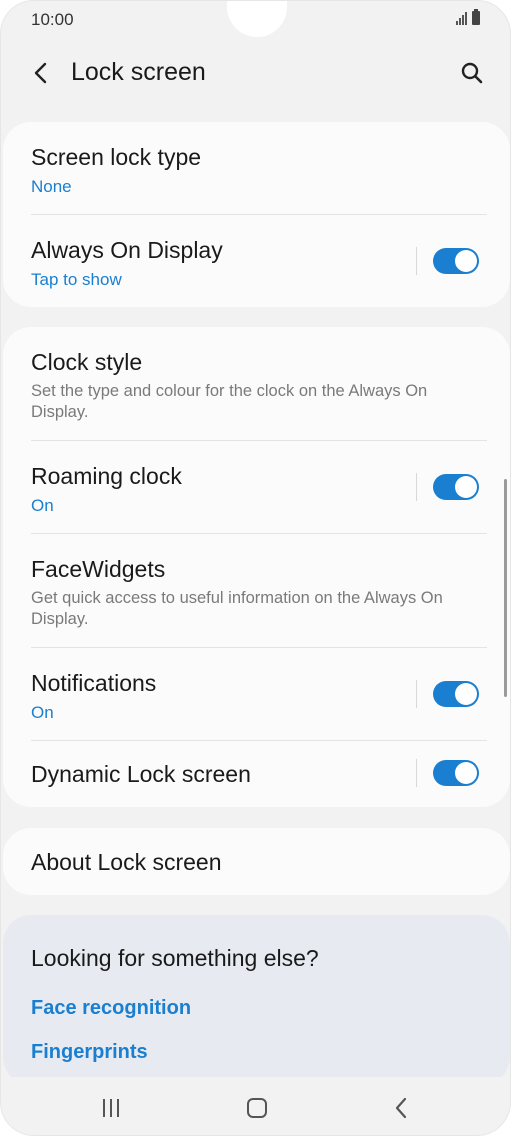 This screenshot has width=511, height=1136. What do you see at coordinates (255, 19) in the screenshot?
I see `status-bar: 10:00` at bounding box center [255, 19].